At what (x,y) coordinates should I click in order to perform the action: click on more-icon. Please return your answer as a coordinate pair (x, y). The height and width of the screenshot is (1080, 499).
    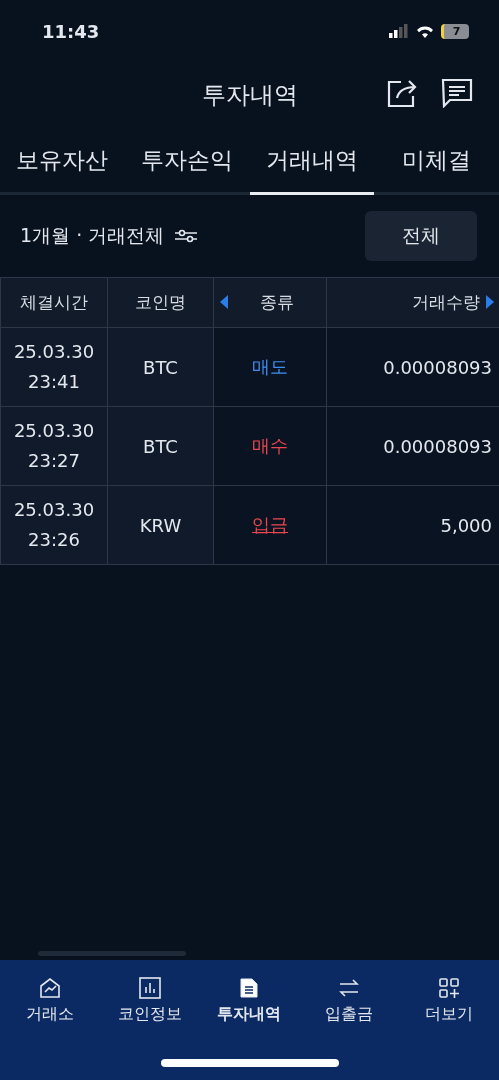
    Looking at the image, I should click on (449, 988).